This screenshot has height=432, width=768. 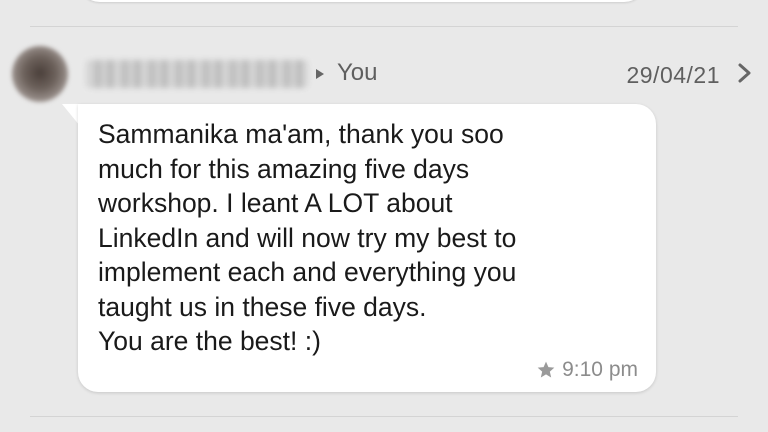 I want to click on star-icon, so click(x=546, y=369).